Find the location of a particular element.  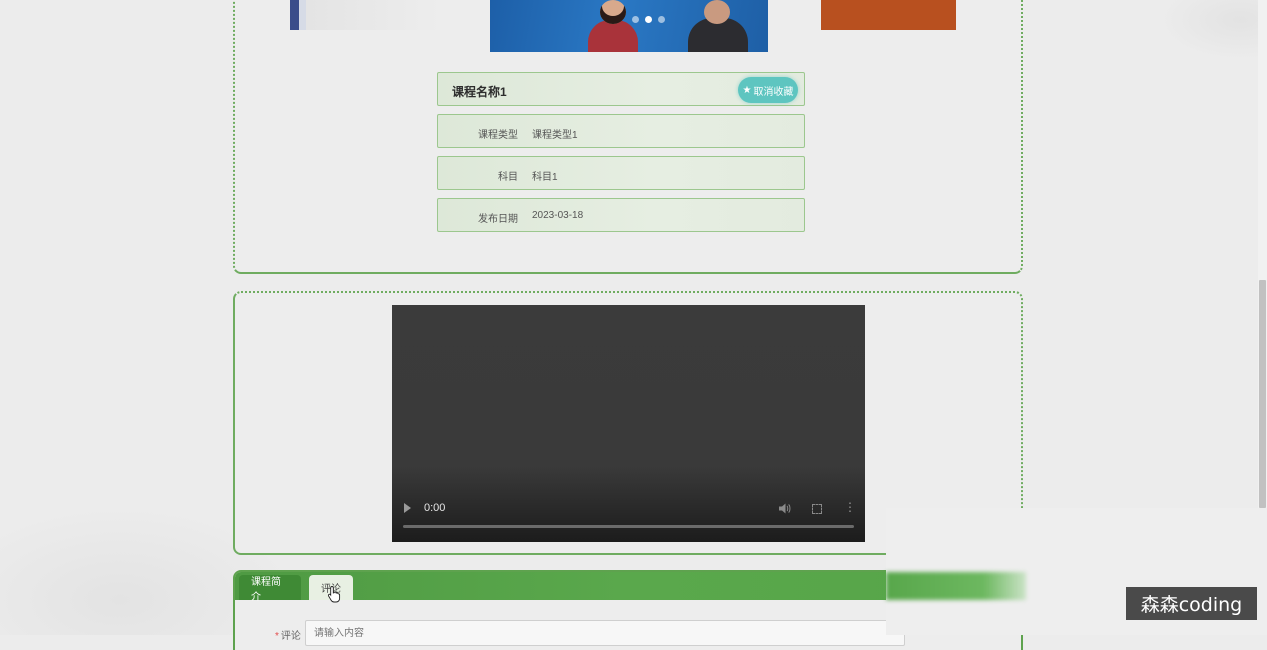

subject-label: 科目 is located at coordinates (508, 177).